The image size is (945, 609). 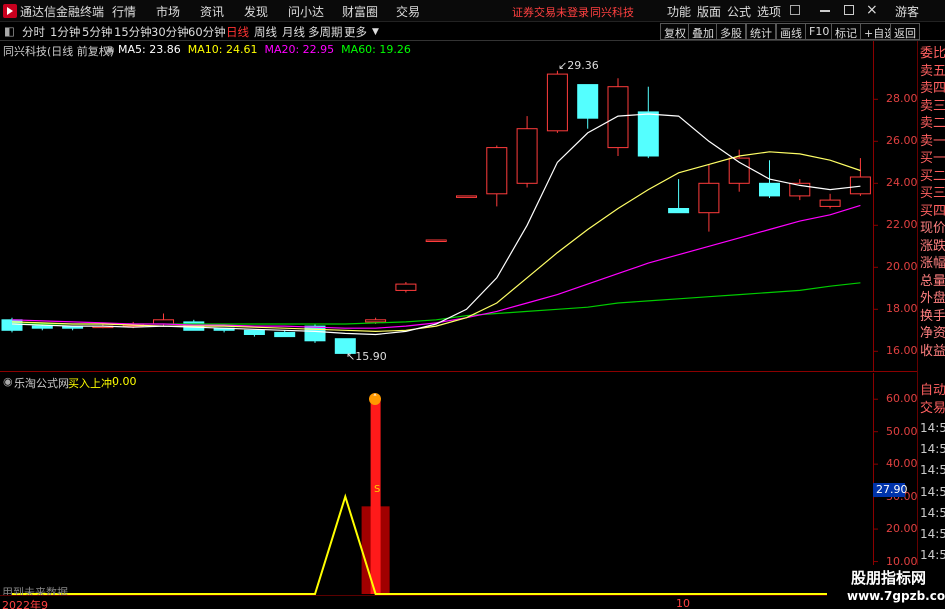 What do you see at coordinates (795, 10) in the screenshot?
I see `window-switch-icon` at bounding box center [795, 10].